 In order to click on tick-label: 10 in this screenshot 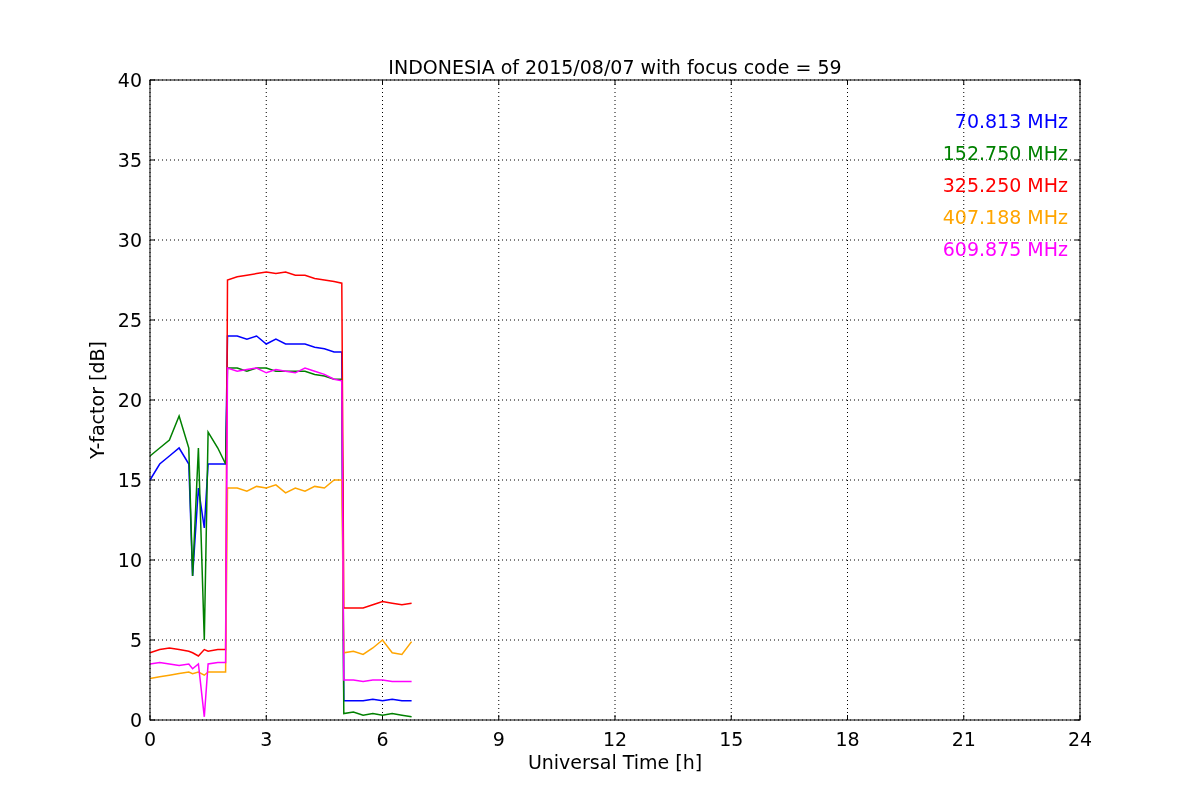, I will do `click(129, 560)`.